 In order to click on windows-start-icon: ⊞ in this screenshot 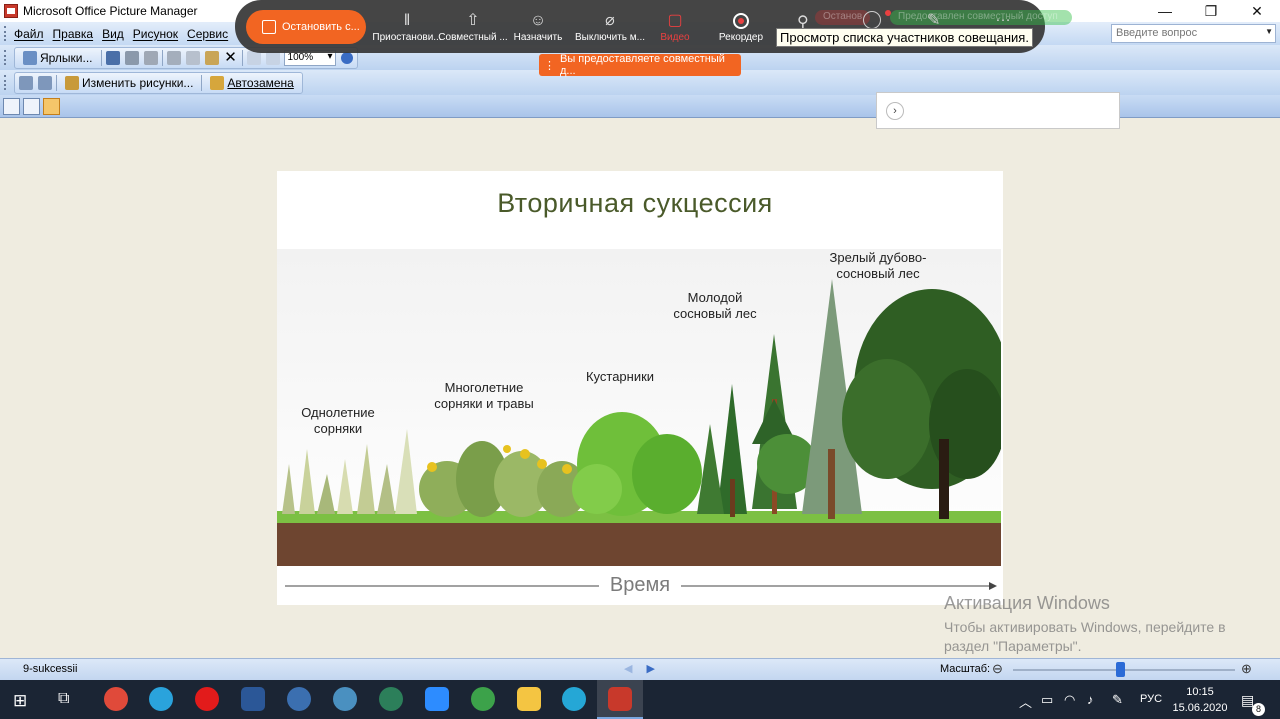, I will do `click(20, 701)`.